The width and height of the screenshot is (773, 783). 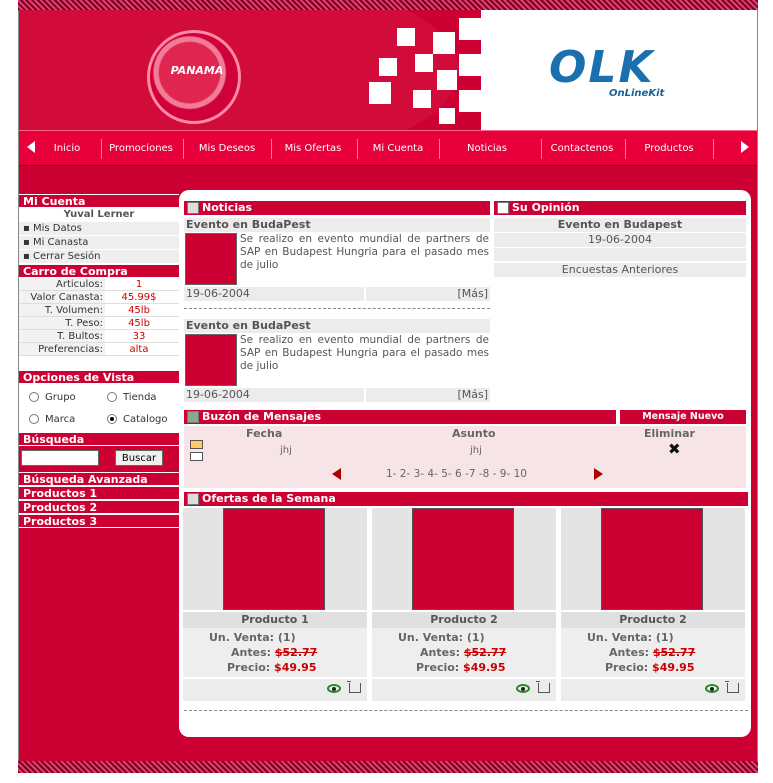 What do you see at coordinates (388, 767) in the screenshot?
I see `bottom-stripe` at bounding box center [388, 767].